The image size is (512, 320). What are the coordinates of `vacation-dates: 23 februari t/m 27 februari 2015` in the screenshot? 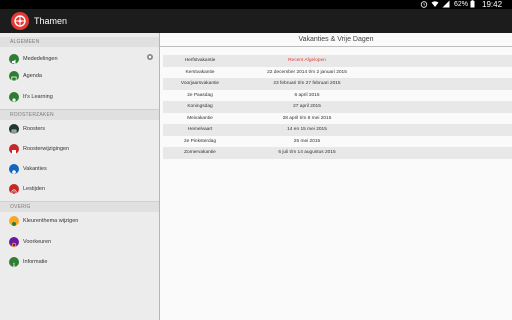 It's located at (307, 83).